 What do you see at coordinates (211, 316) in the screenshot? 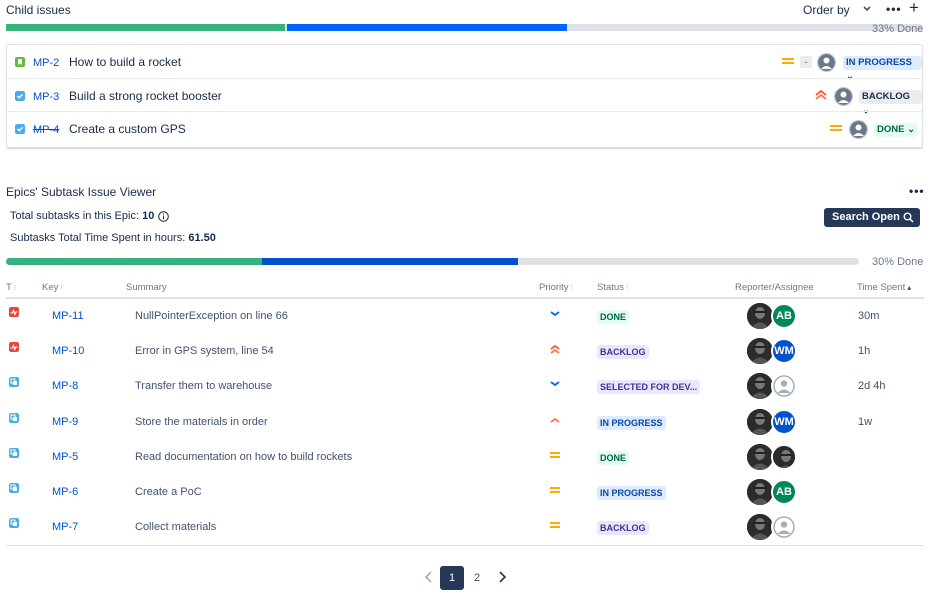
I see `issue-summary: NullPointerException on line 66` at bounding box center [211, 316].